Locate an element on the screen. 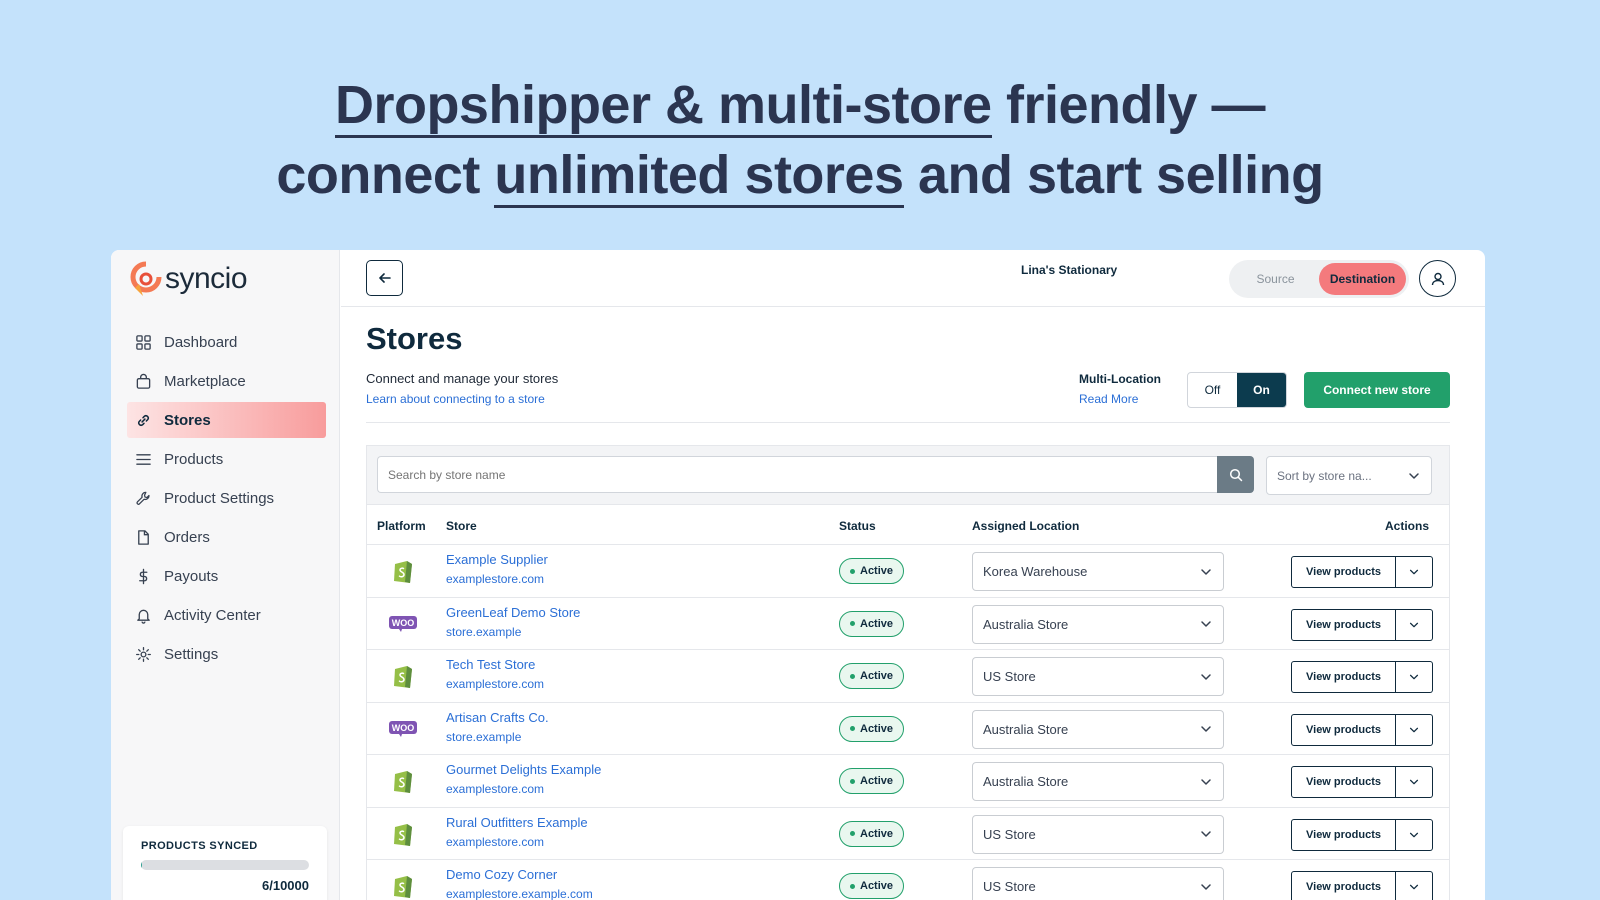 This screenshot has width=1600, height=900. headline-text-3: and start selling is located at coordinates (1113, 175).